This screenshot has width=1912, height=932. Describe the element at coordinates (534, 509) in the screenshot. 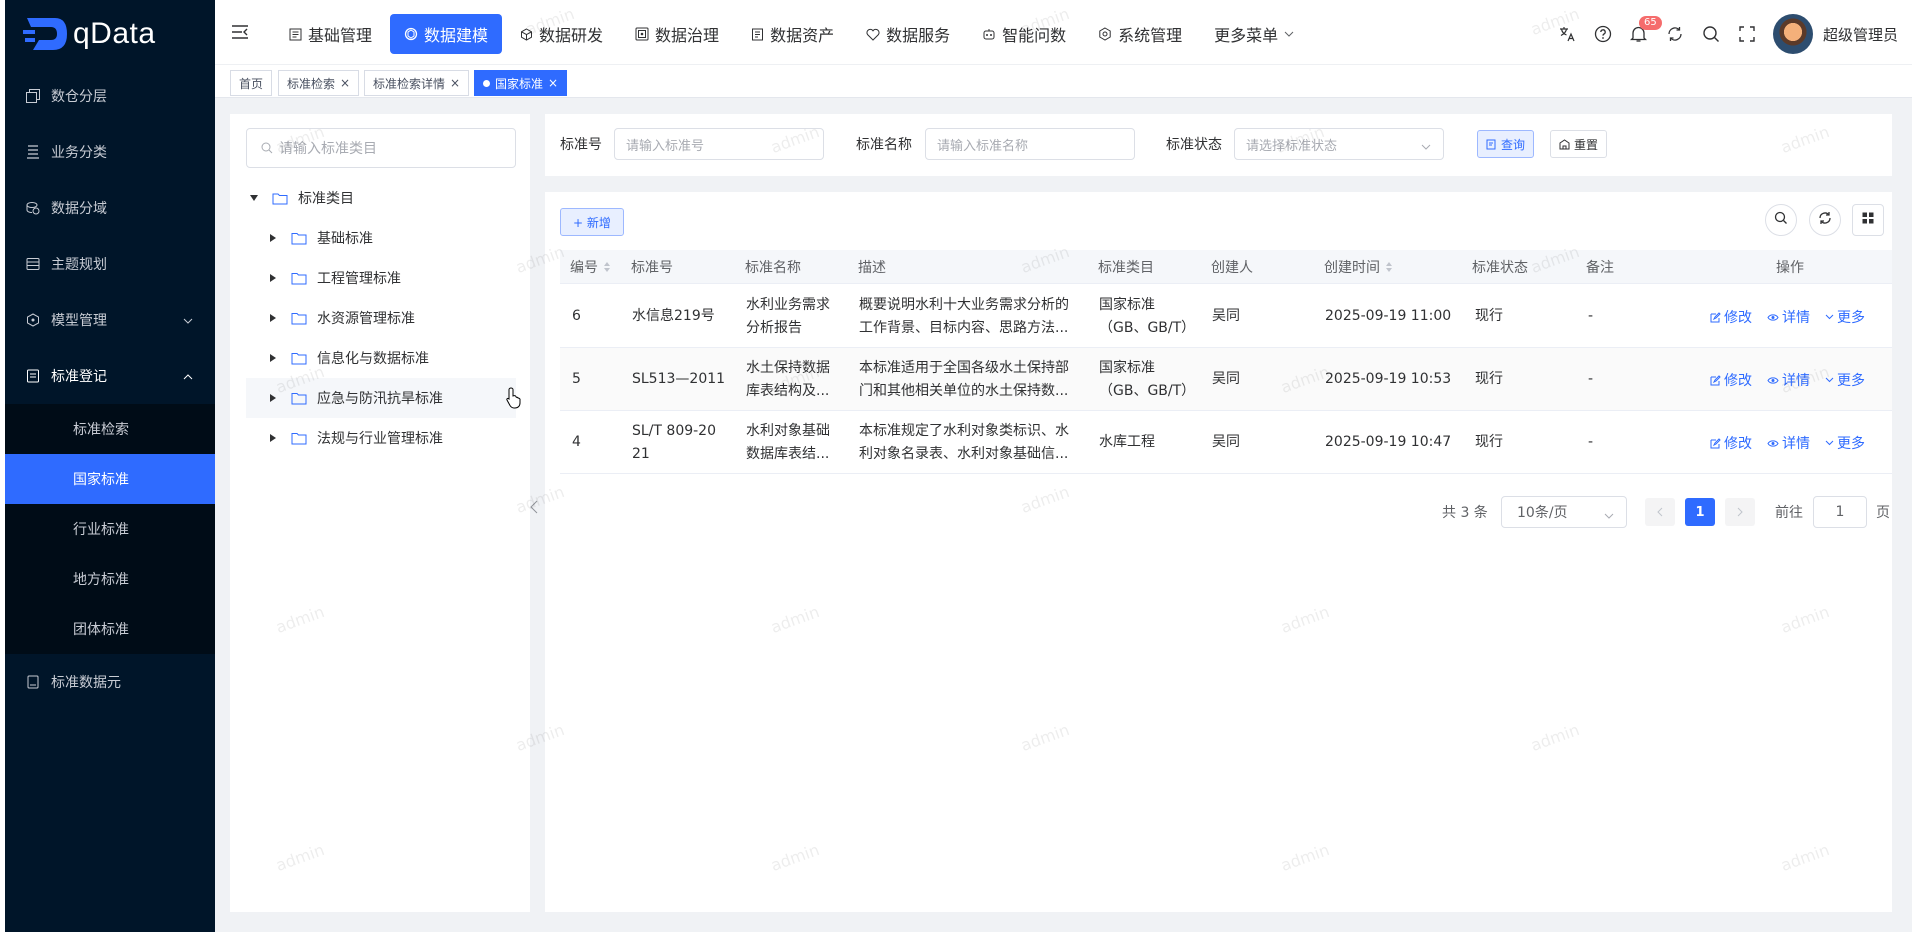

I see `collapse-panel-icon` at that location.